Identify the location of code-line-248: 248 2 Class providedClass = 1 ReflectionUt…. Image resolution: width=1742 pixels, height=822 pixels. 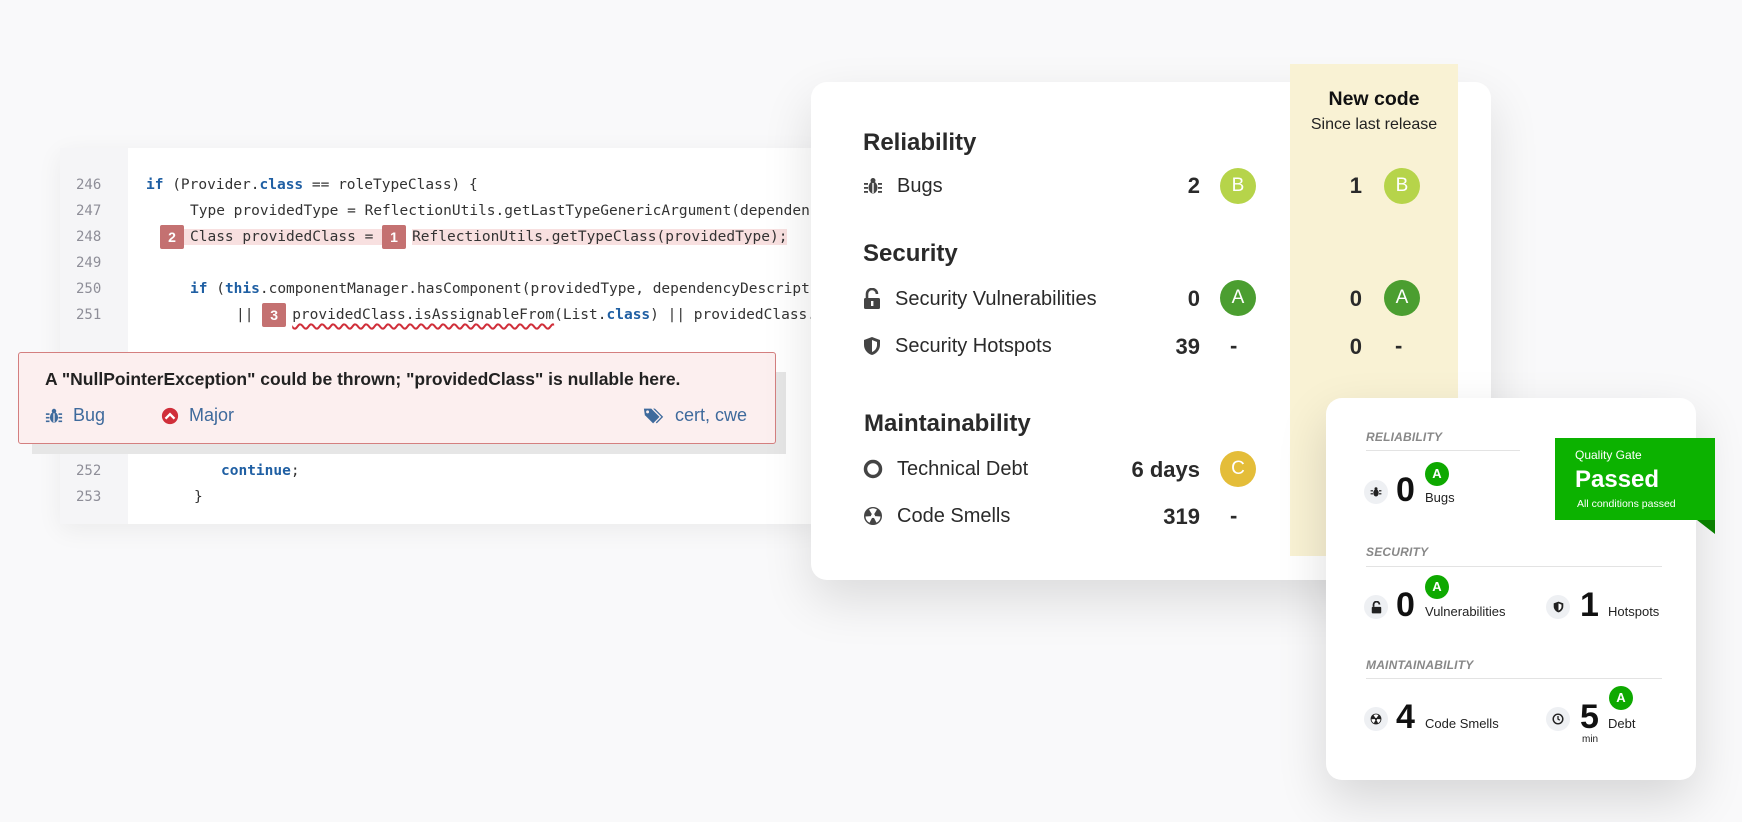
(440, 237).